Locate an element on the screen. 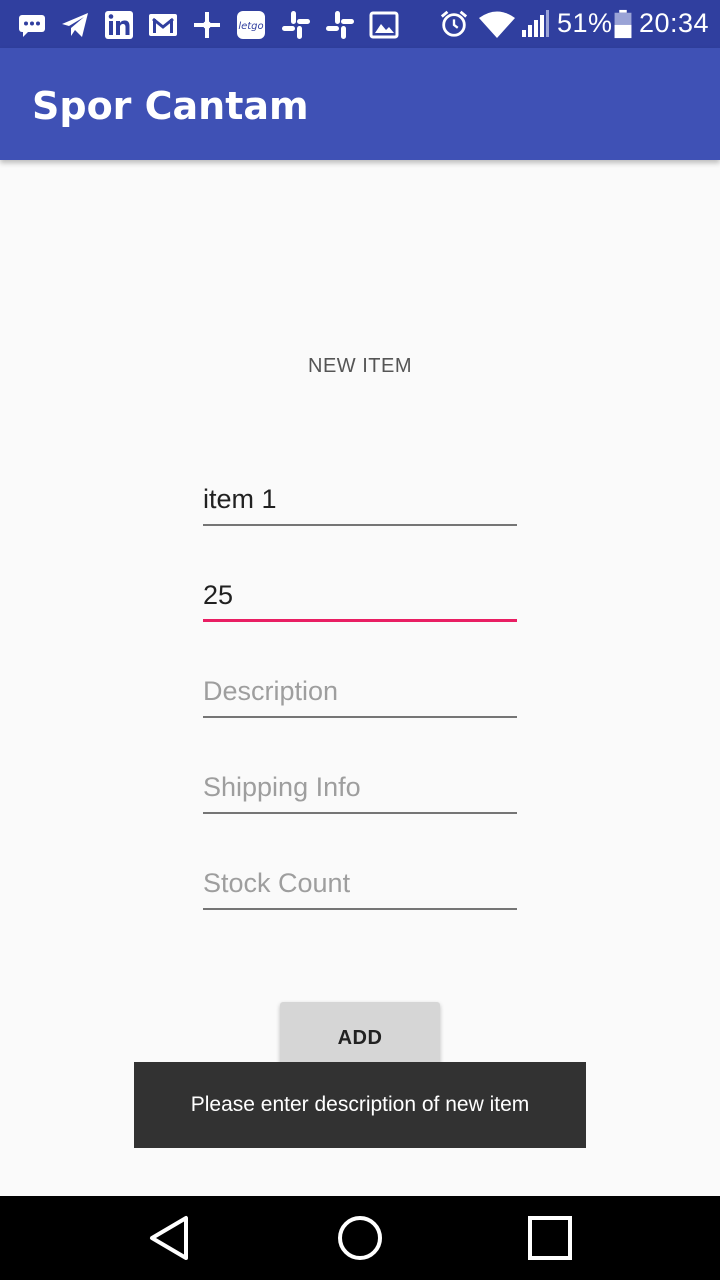 The height and width of the screenshot is (1280, 720). price-field is located at coordinates (360, 597).